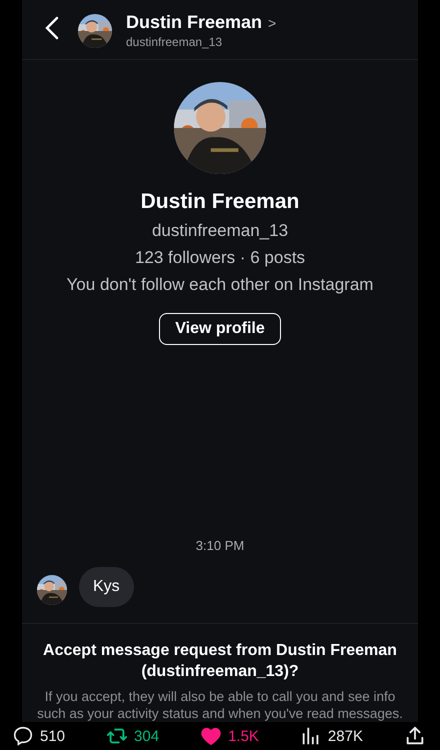 This screenshot has height=750, width=440. What do you see at coordinates (23, 736) in the screenshot?
I see `reply-icon` at bounding box center [23, 736].